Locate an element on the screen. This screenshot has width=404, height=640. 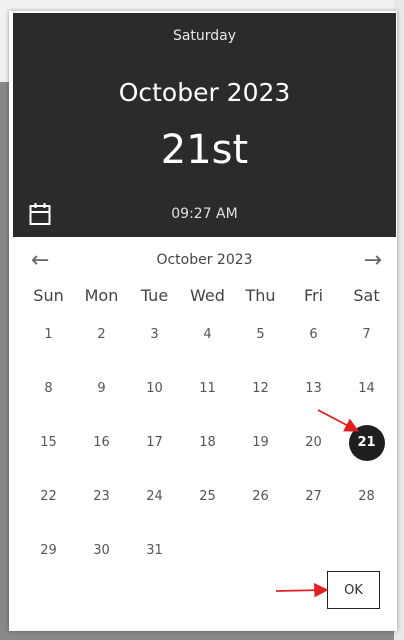
calendar-day-number: 10 is located at coordinates (154, 388).